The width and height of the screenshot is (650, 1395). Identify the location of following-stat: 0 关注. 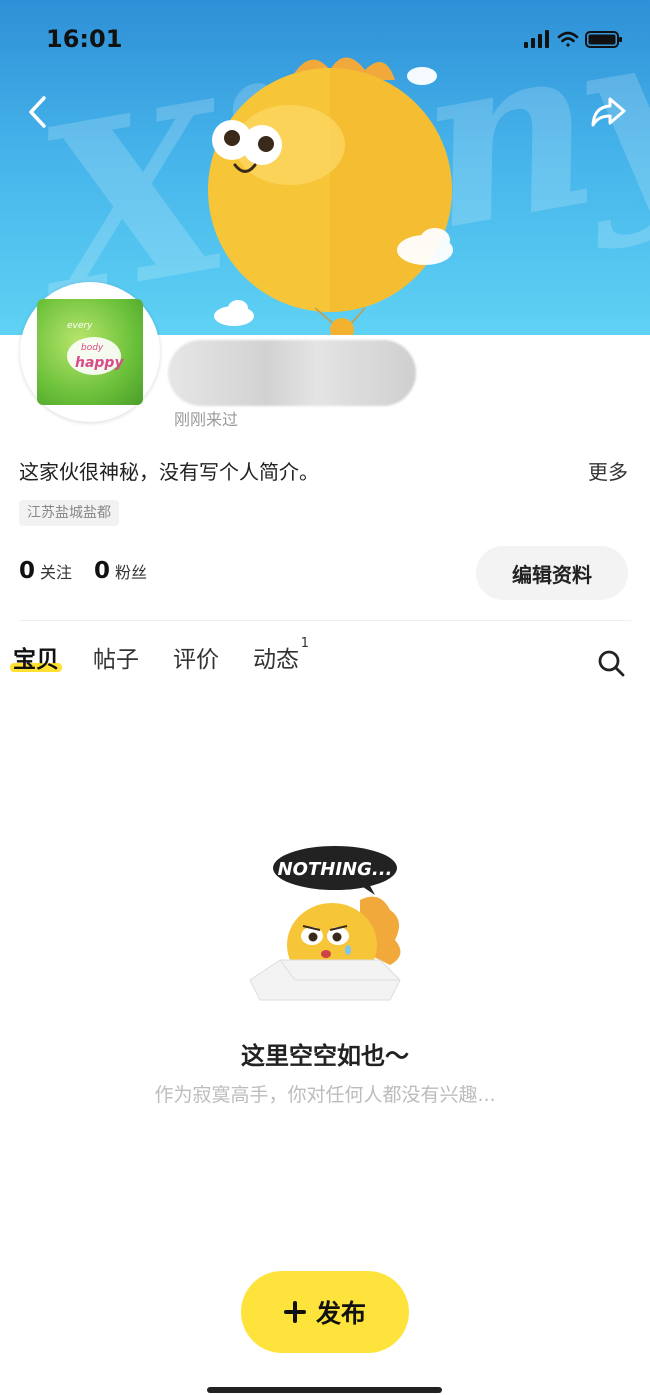
(45, 571).